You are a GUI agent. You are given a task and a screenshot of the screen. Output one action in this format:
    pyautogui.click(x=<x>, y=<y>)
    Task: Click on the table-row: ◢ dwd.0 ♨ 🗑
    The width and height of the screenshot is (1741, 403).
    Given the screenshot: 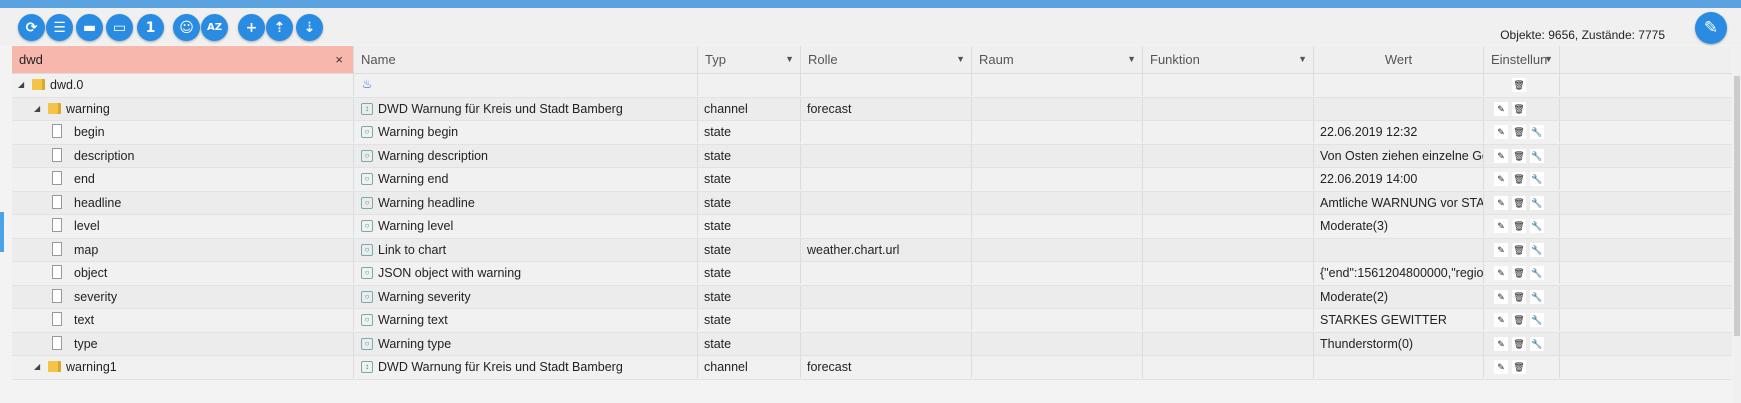 What is the action you would take?
    pyautogui.click(x=872, y=86)
    